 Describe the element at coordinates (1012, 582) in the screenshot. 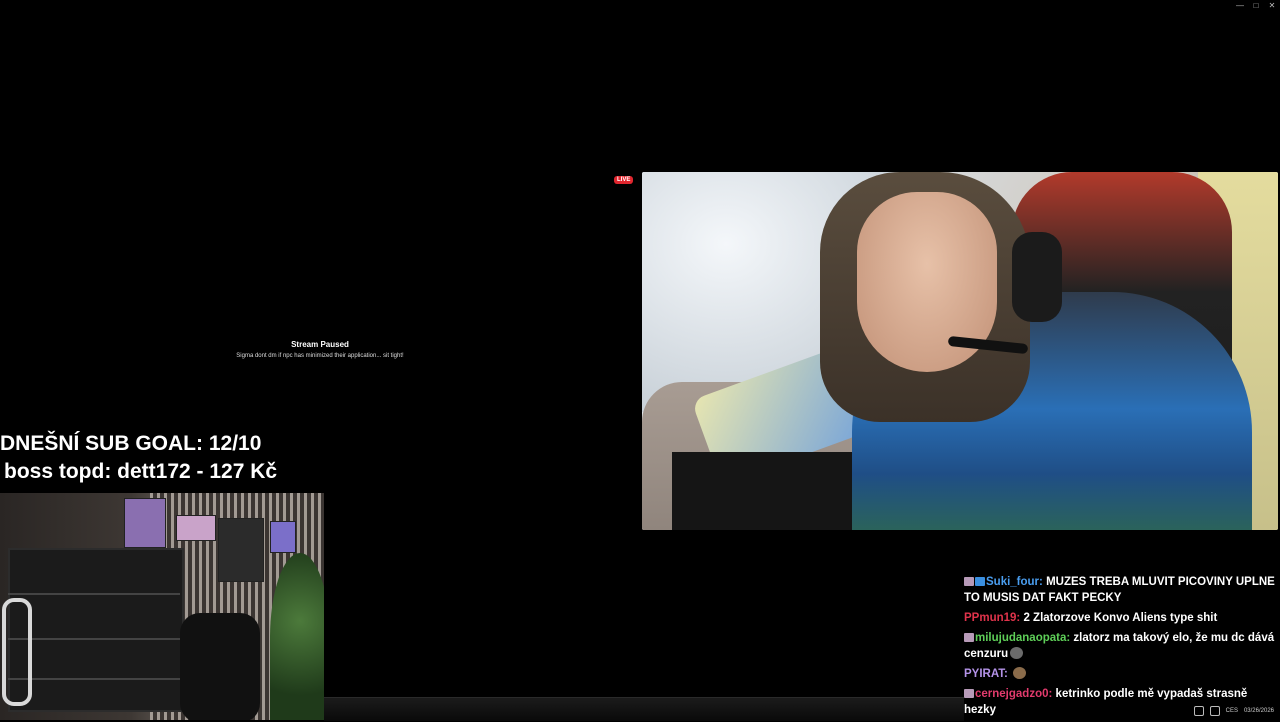

I see `chat-username: Suki_four` at that location.